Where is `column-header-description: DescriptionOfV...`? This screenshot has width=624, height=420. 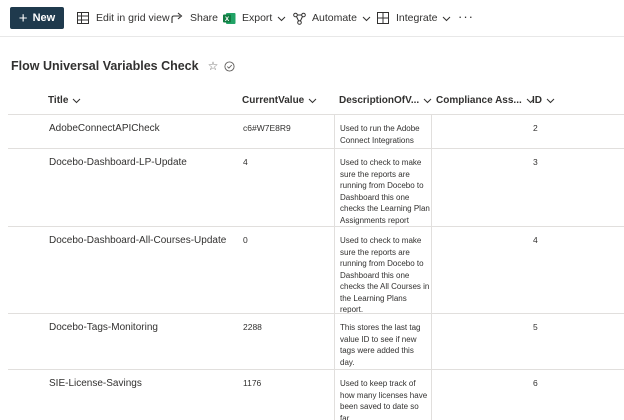 column-header-description: DescriptionOfV... is located at coordinates (385, 100).